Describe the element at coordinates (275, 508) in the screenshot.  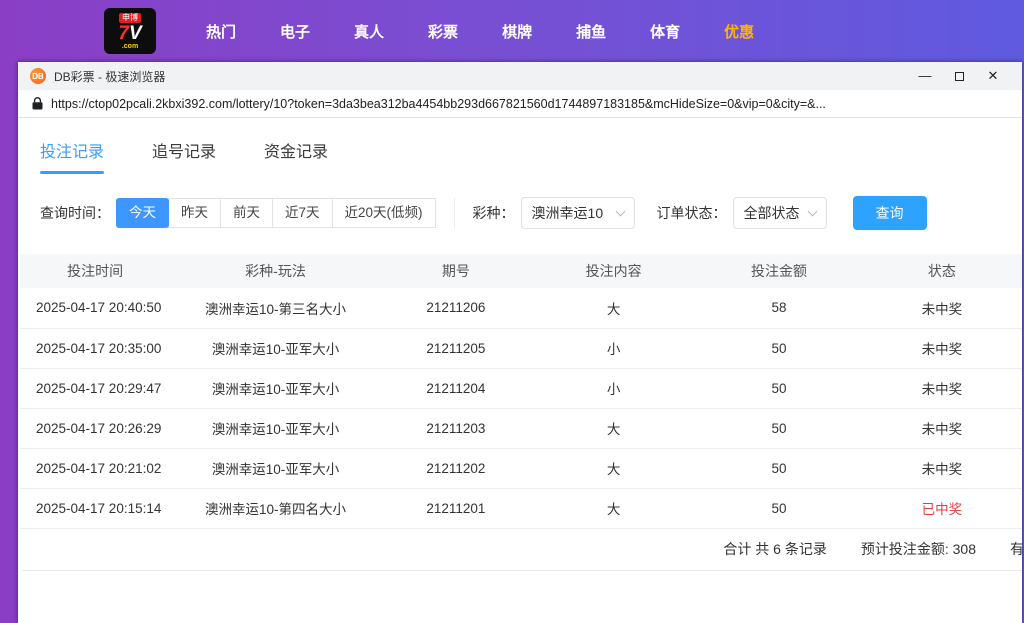
I see `cell-play-type: 澳洲幸运10-第四名大小` at that location.